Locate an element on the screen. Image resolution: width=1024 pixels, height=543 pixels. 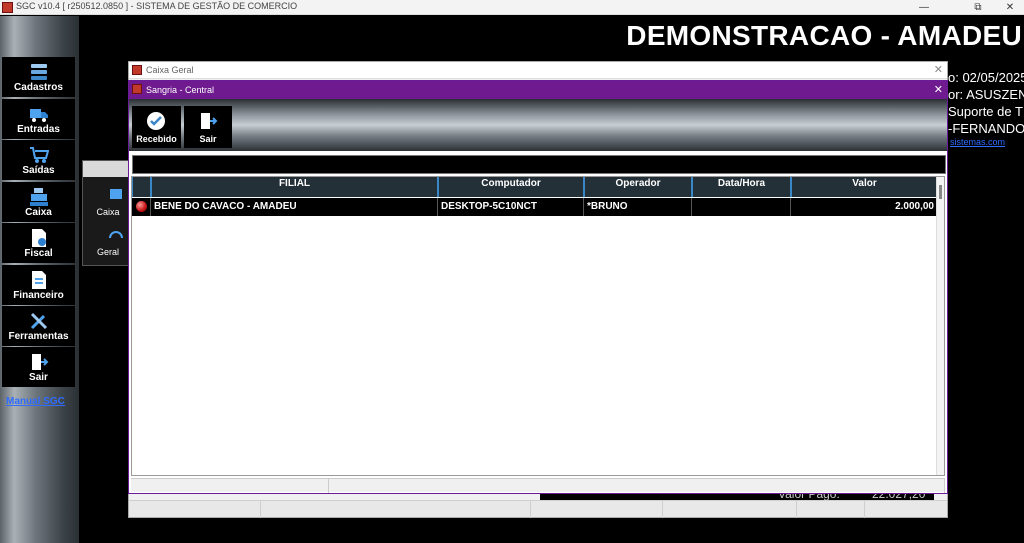
manual-link: Manual SGC is located at coordinates (35, 401).